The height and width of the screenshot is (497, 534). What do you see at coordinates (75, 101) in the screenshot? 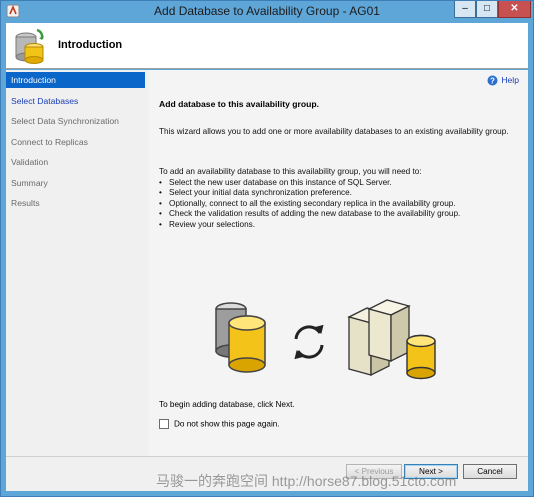
I see `nav-item-select-databases: Select Databases` at bounding box center [75, 101].